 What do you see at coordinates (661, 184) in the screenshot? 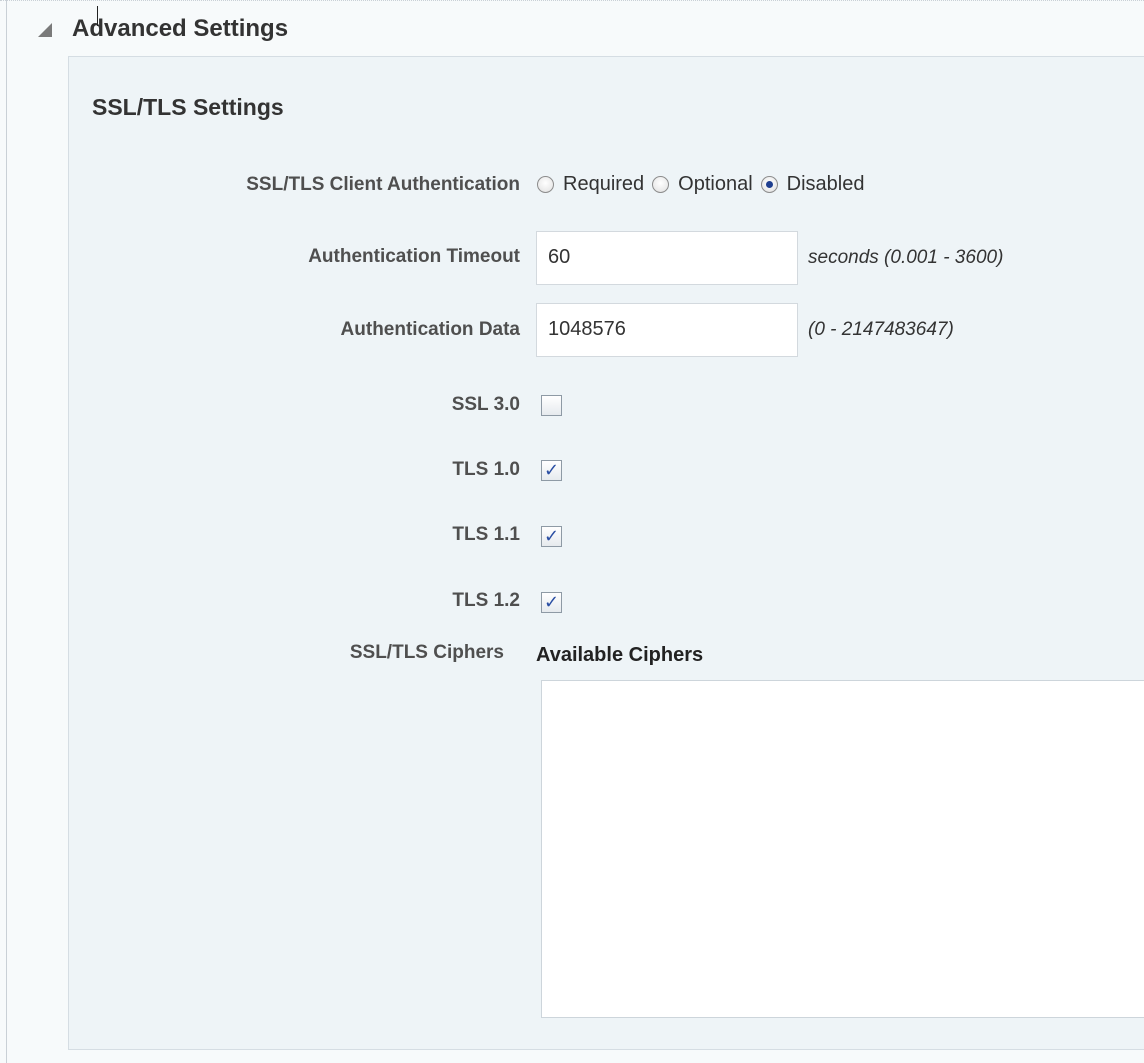
I see `radio-optional` at bounding box center [661, 184].